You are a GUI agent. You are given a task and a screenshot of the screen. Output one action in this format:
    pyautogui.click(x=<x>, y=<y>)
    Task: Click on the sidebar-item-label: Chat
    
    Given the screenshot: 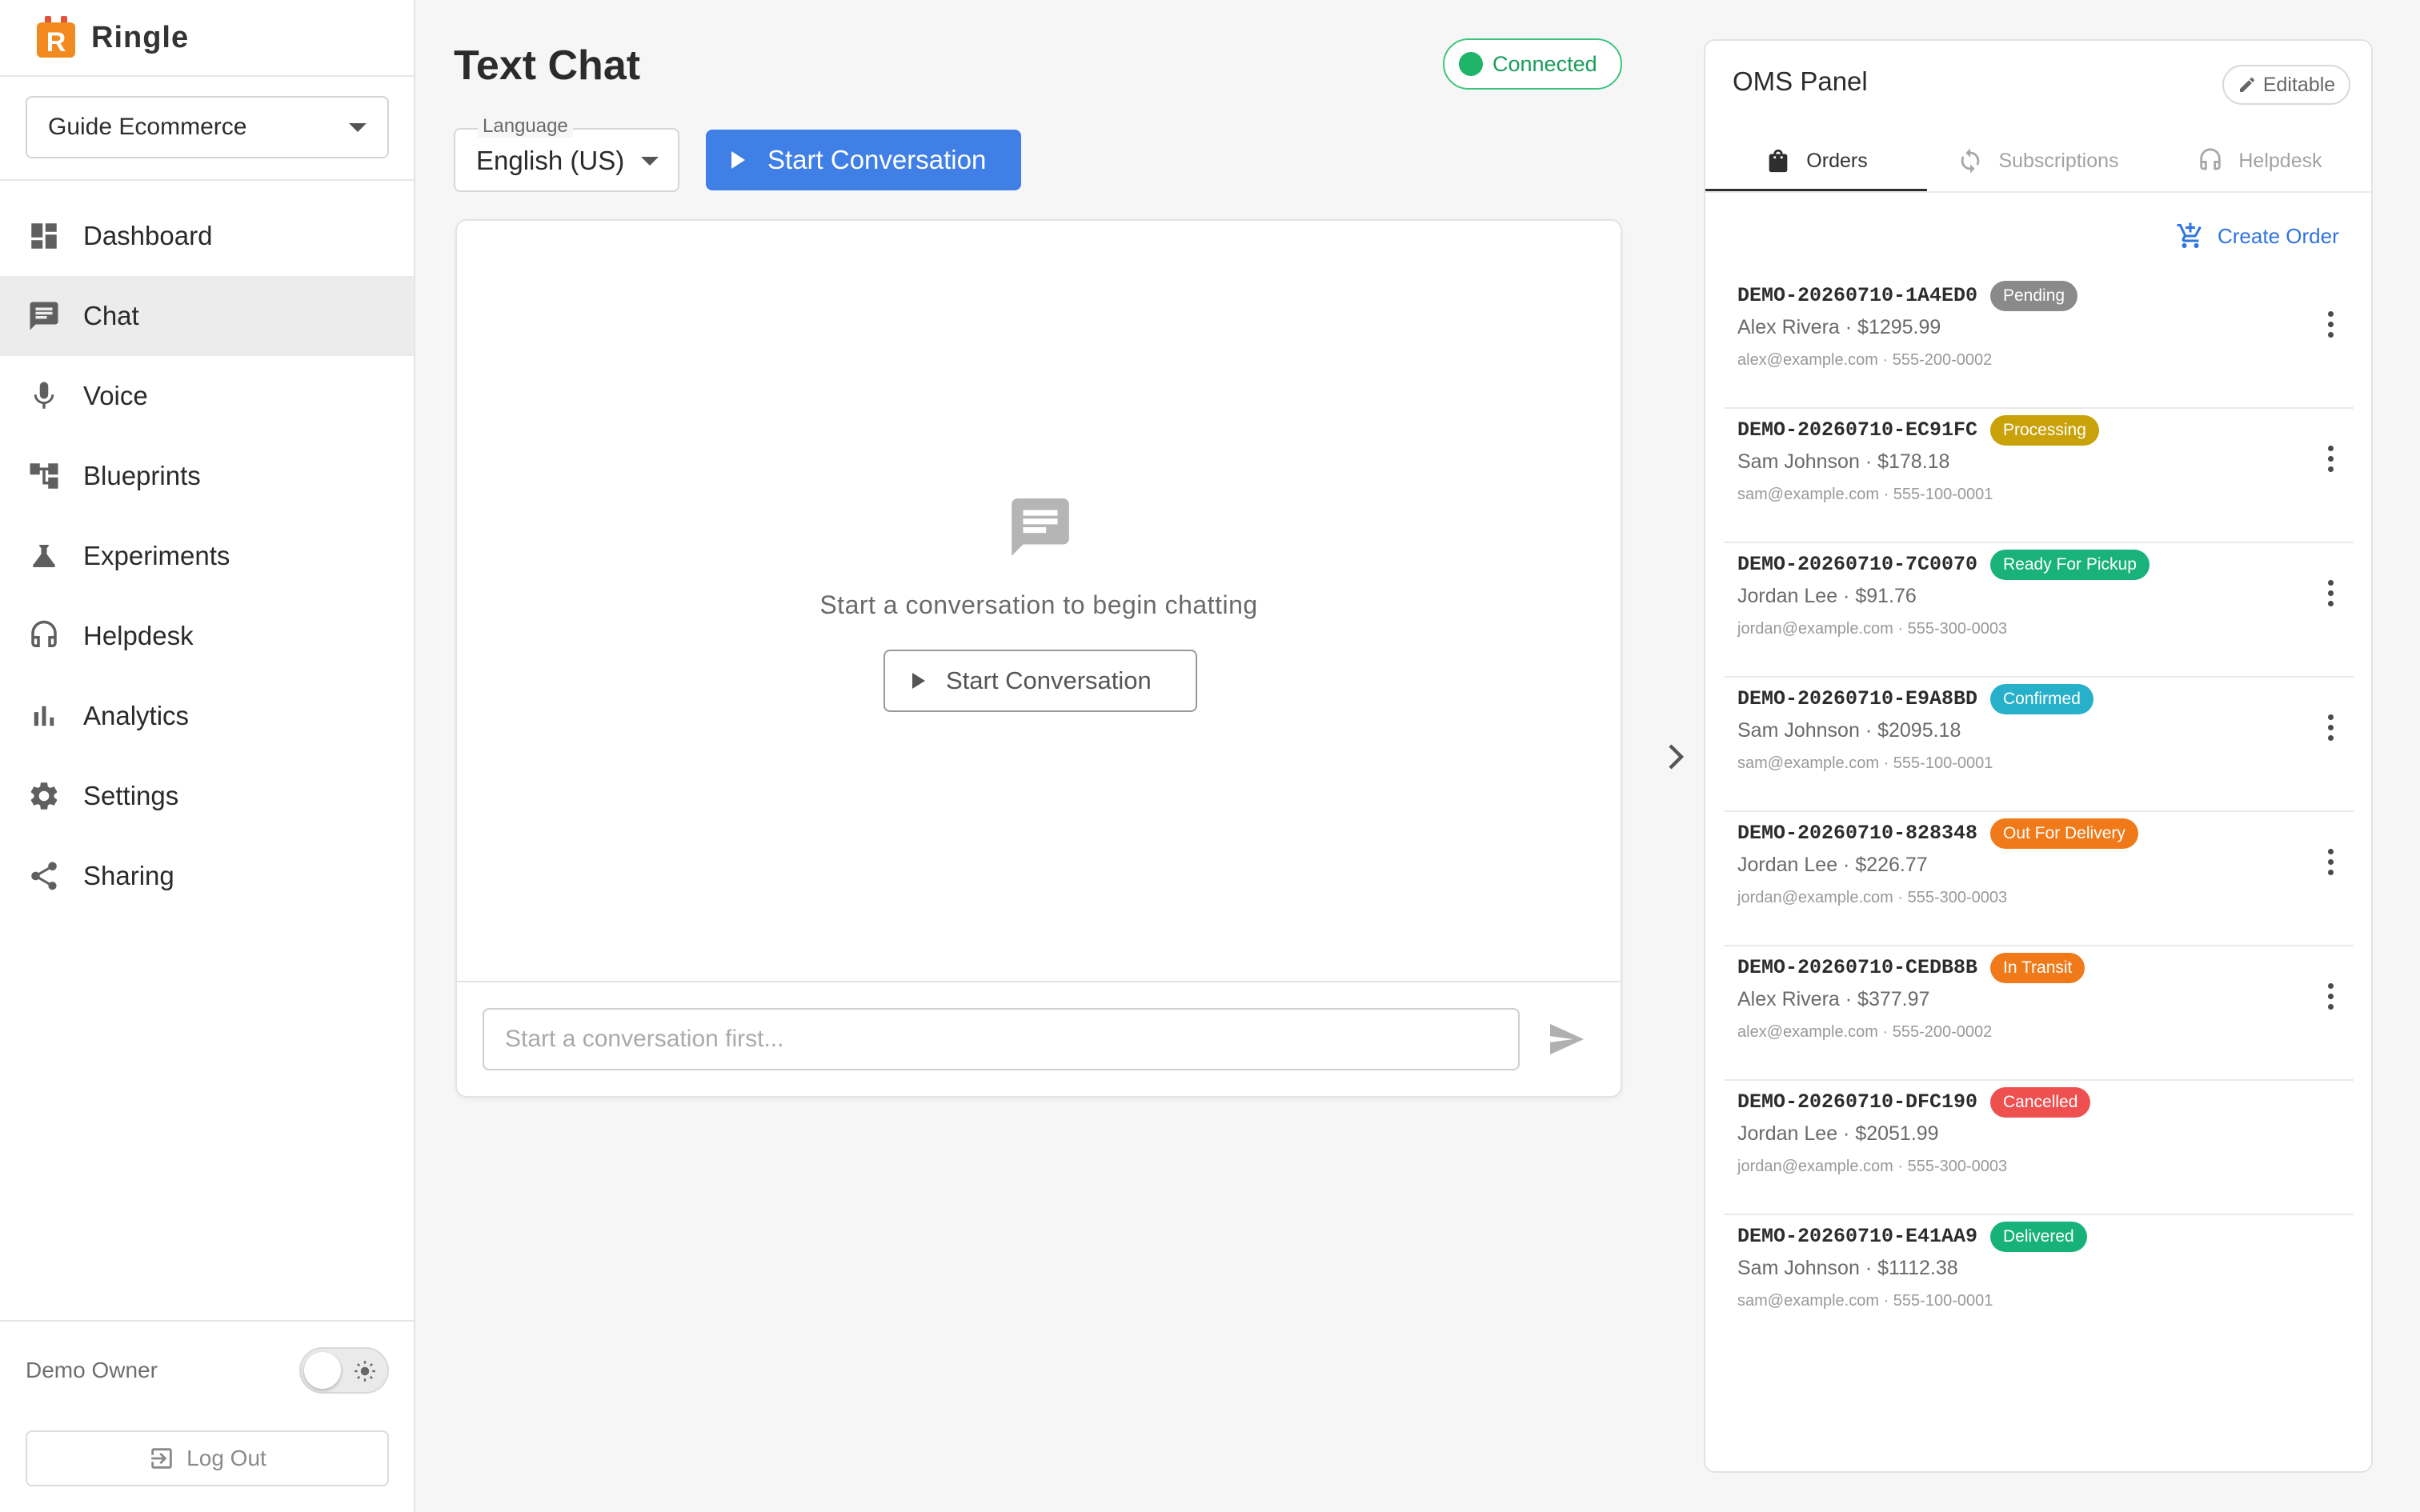 What is the action you would take?
    pyautogui.click(x=111, y=315)
    